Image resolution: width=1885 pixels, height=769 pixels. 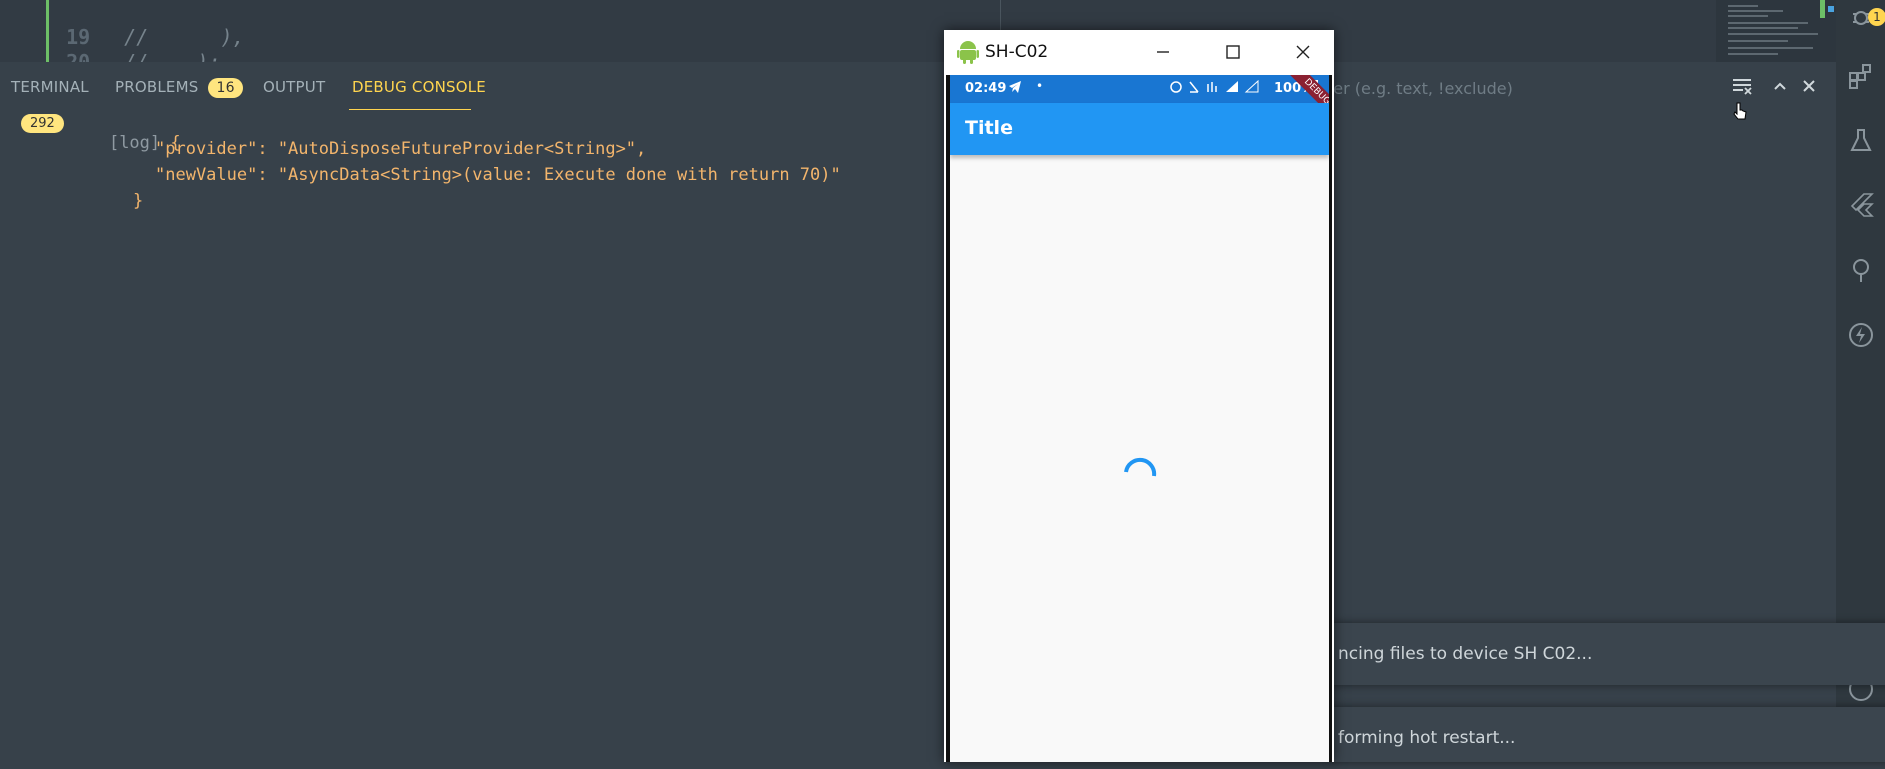 I want to click on code-editor: 19// ), 20// ); 21// }, so click(x=858, y=31).